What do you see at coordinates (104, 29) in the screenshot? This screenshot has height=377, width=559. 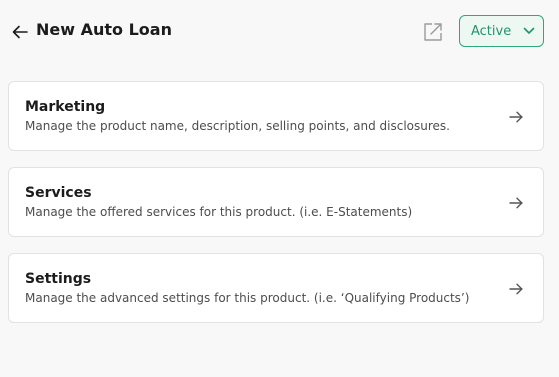 I see `page-title: New Auto Loan` at bounding box center [104, 29].